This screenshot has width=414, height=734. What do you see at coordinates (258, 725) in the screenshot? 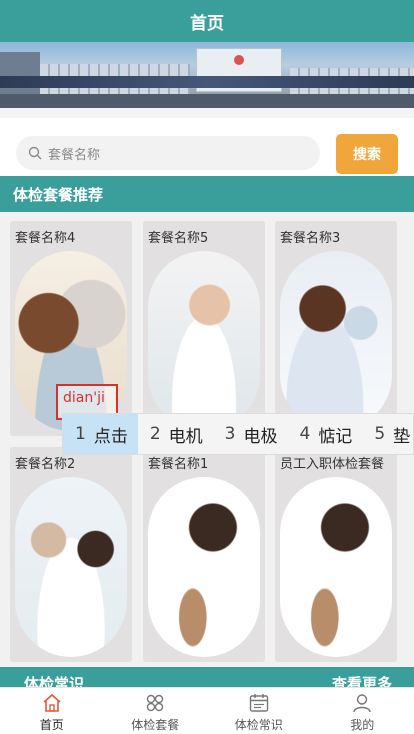
I see `tab-label: 体检常识` at bounding box center [258, 725].